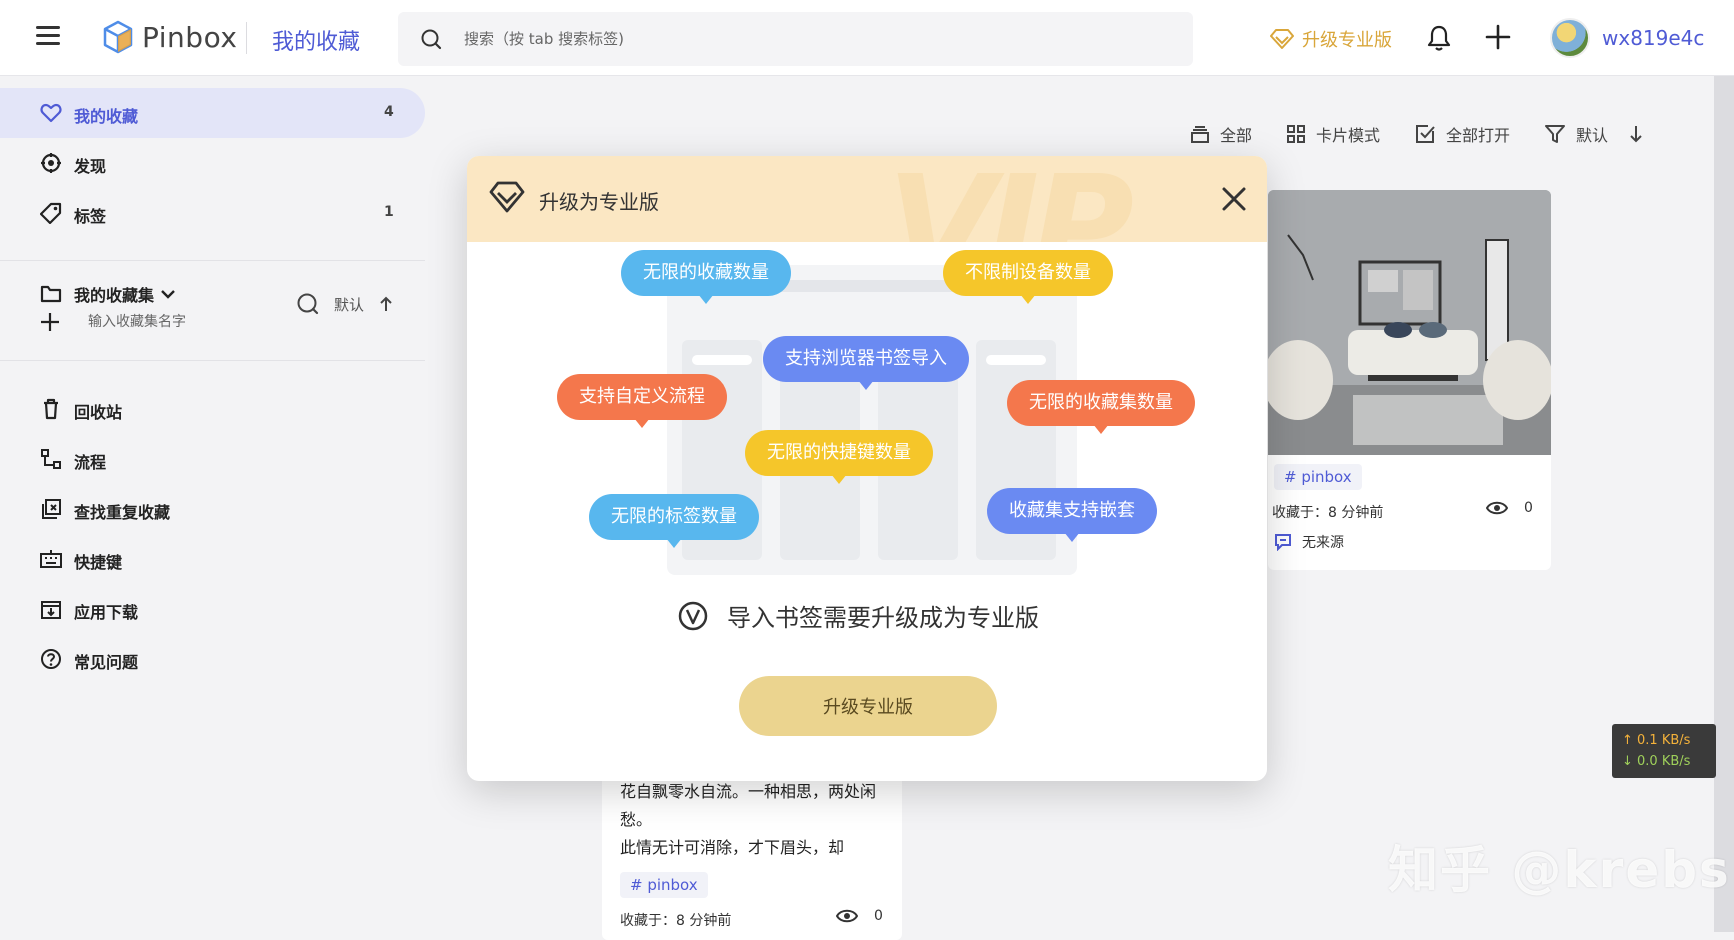 Image resolution: width=1734 pixels, height=940 pixels. What do you see at coordinates (1439, 38) in the screenshot?
I see `bell-icon` at bounding box center [1439, 38].